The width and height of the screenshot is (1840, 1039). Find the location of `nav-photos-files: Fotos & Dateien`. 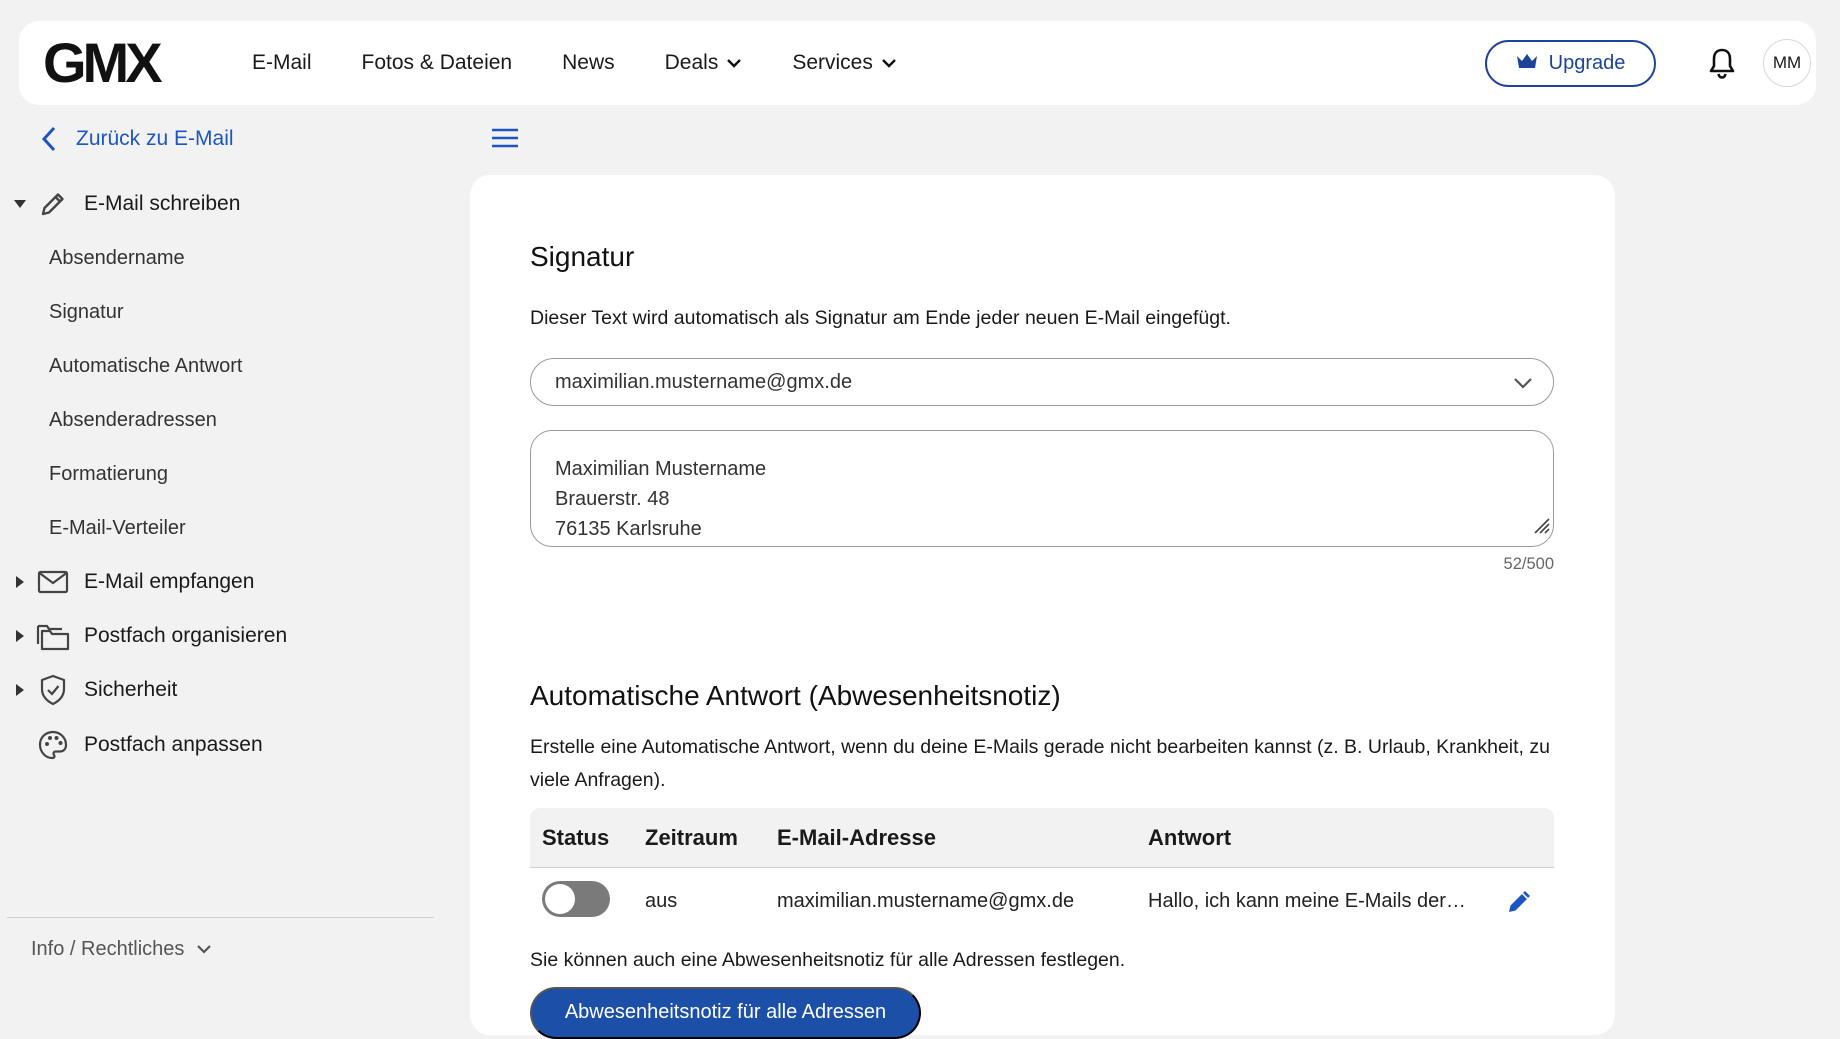

nav-photos-files: Fotos & Dateien is located at coordinates (437, 63).